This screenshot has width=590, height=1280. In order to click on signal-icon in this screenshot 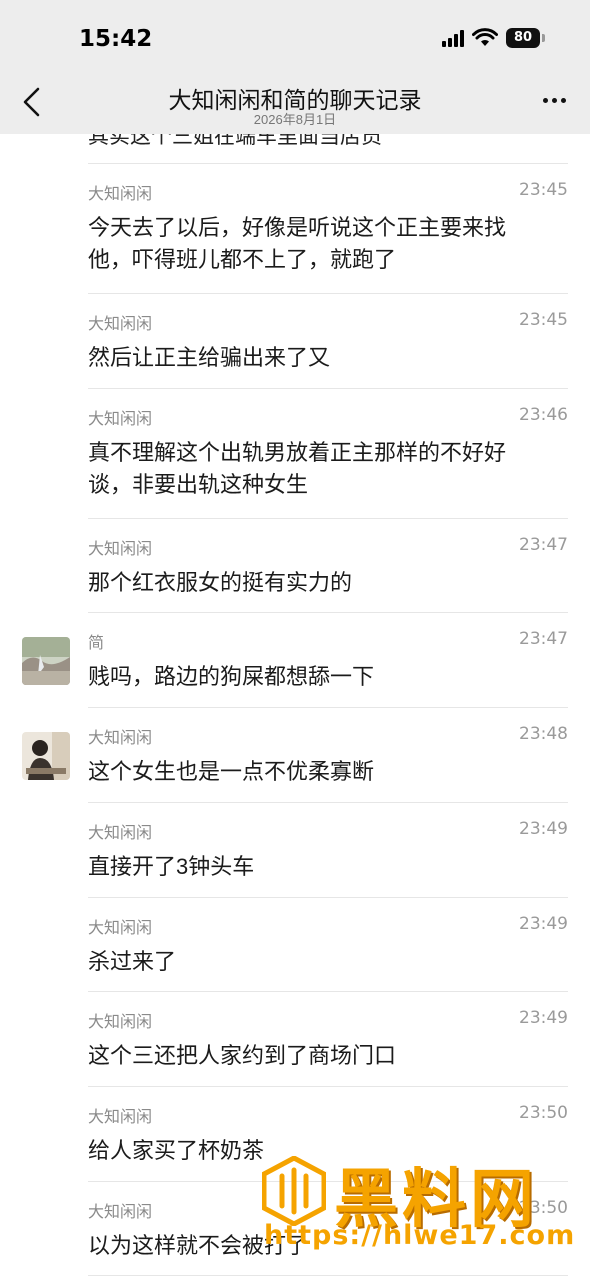, I will do `click(453, 38)`.